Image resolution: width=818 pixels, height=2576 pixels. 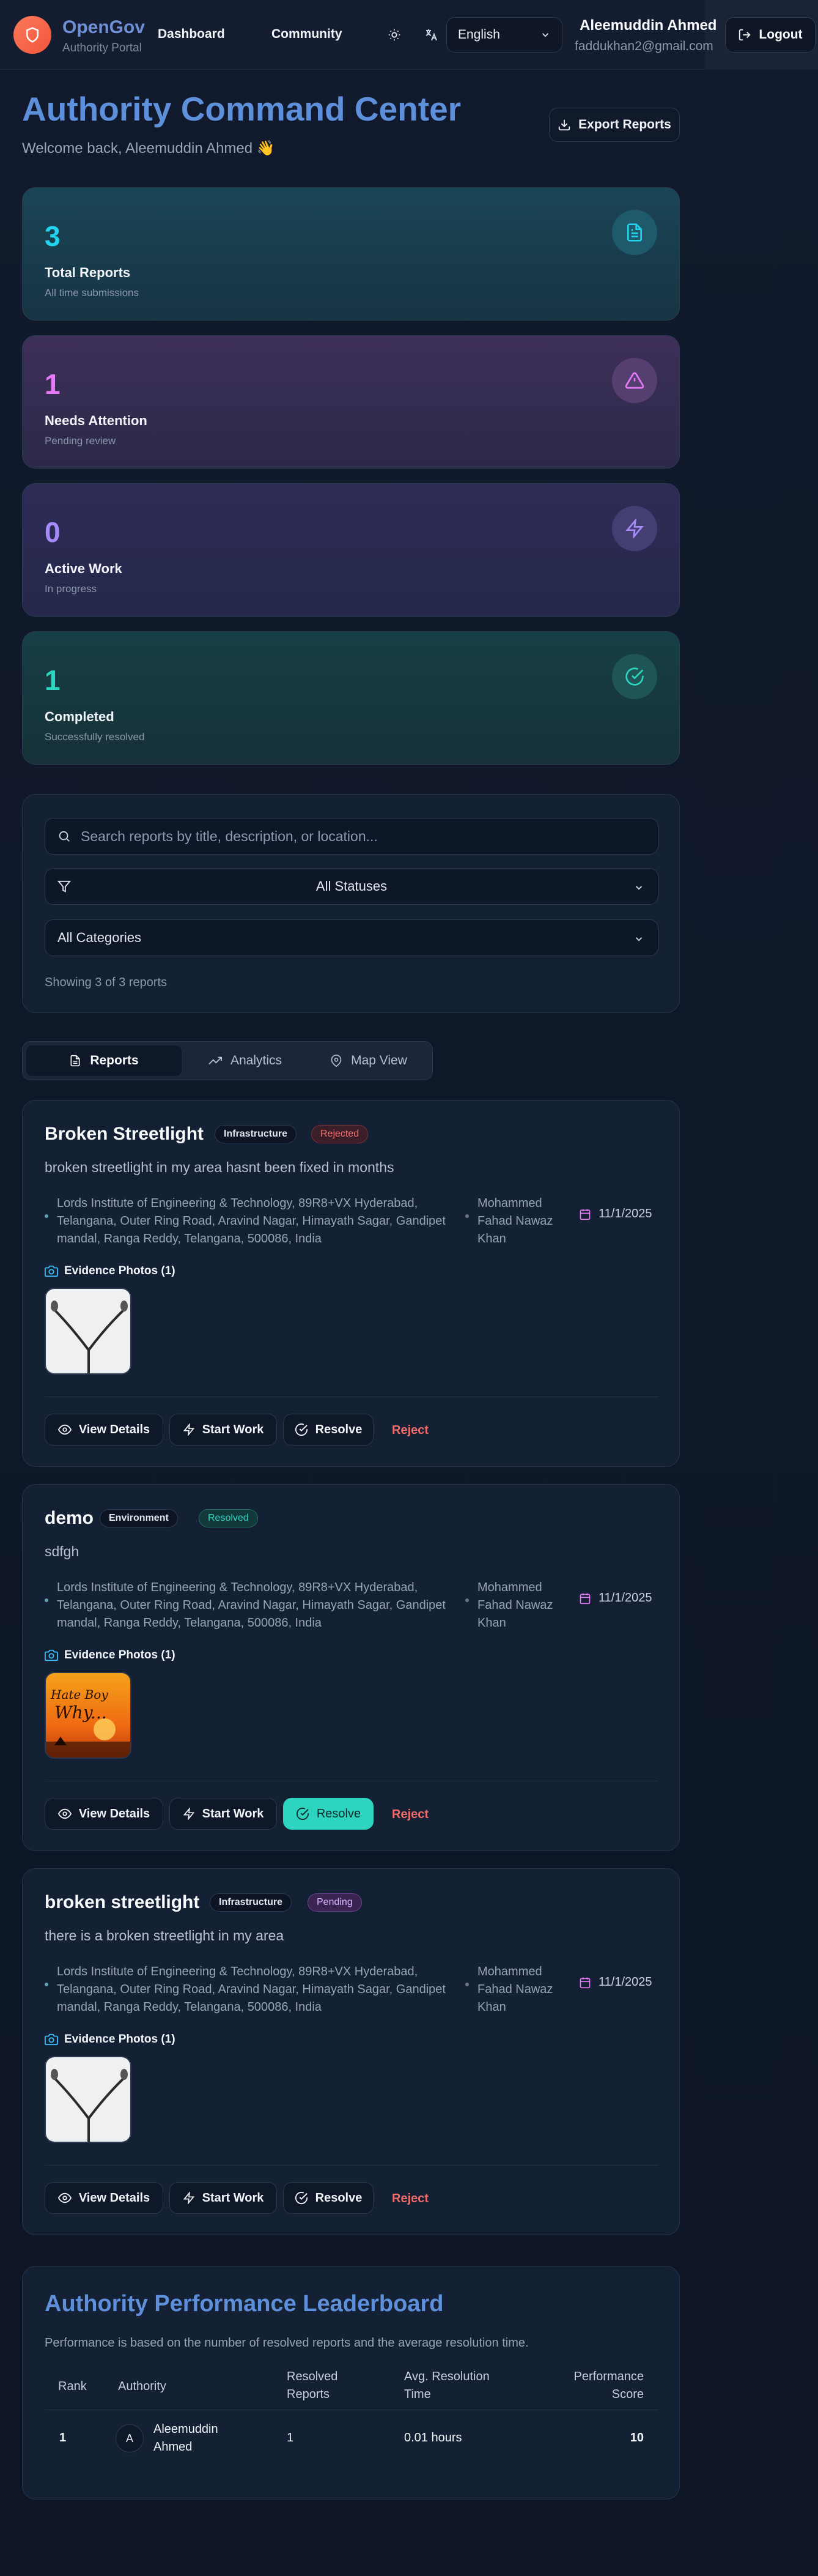 What do you see at coordinates (614, 125) in the screenshot?
I see `export-reports-button: Export Reports` at bounding box center [614, 125].